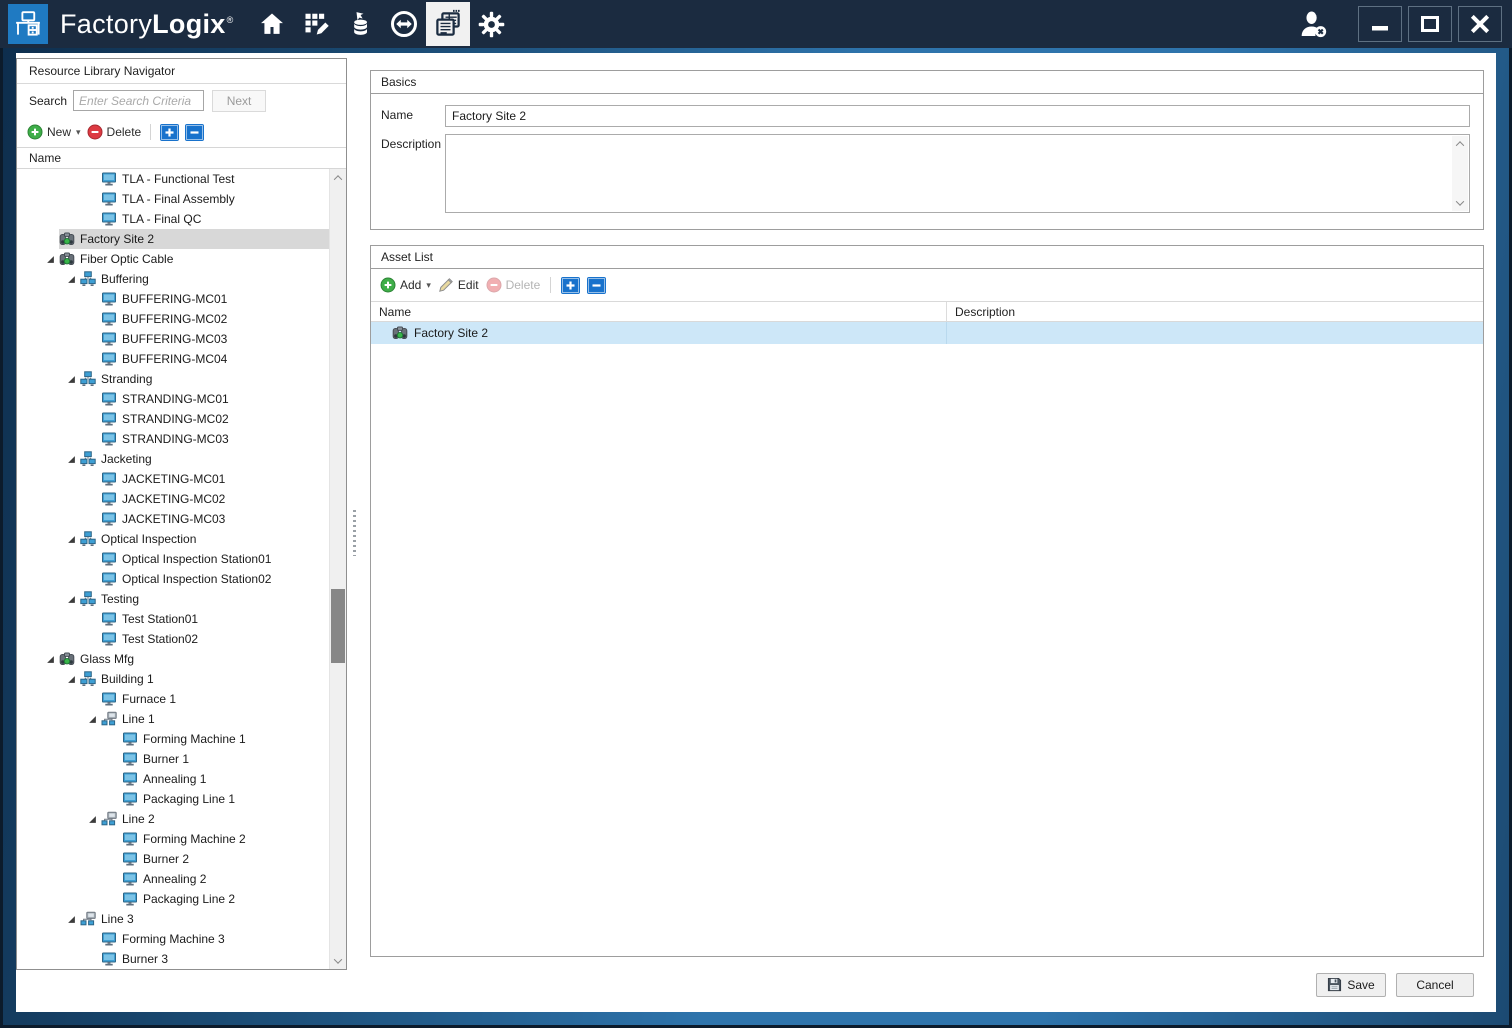  What do you see at coordinates (272, 24) in the screenshot?
I see `home-icon` at bounding box center [272, 24].